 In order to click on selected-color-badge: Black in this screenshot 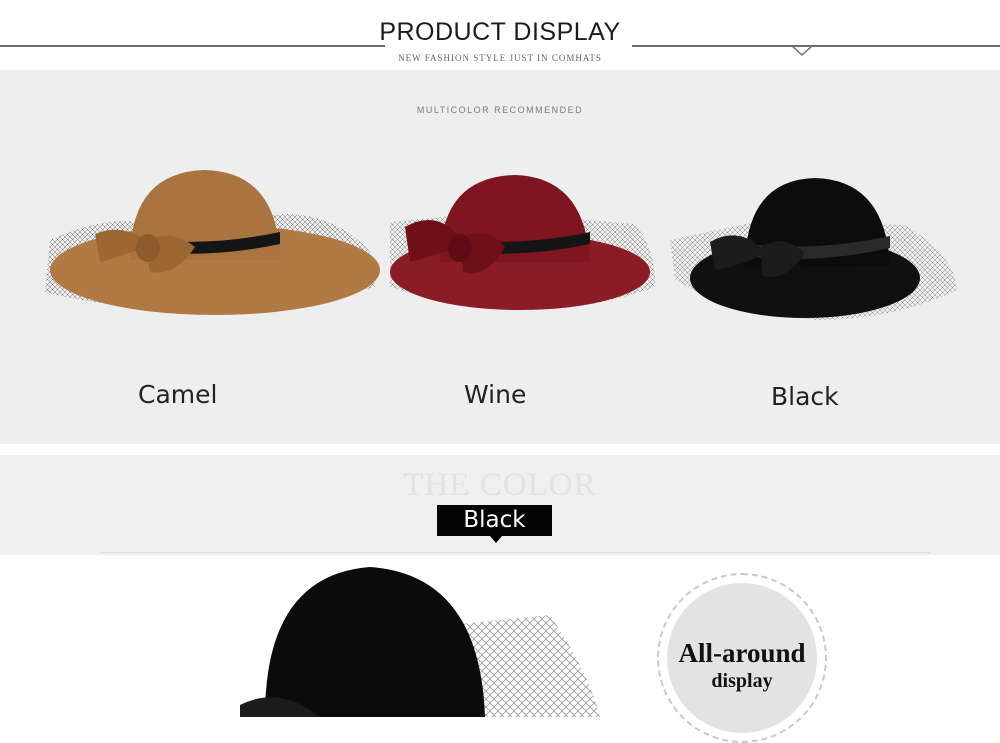, I will do `click(494, 520)`.